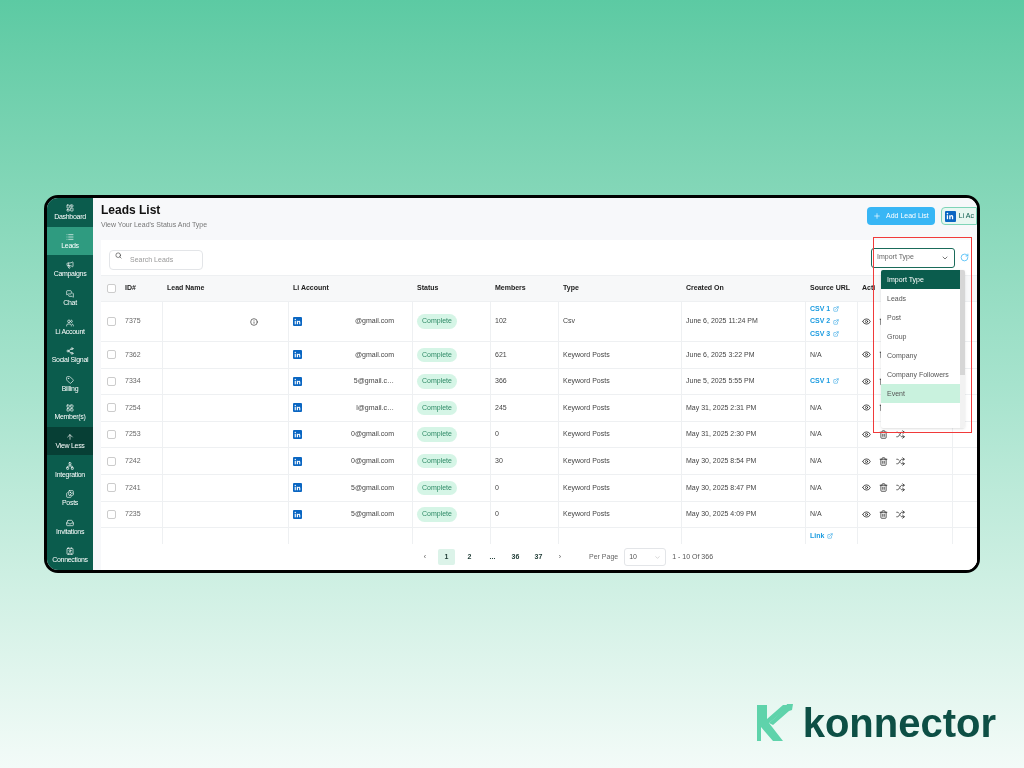 The width and height of the screenshot is (1024, 768). What do you see at coordinates (774, 723) in the screenshot?
I see `brand-logo-icon` at bounding box center [774, 723].